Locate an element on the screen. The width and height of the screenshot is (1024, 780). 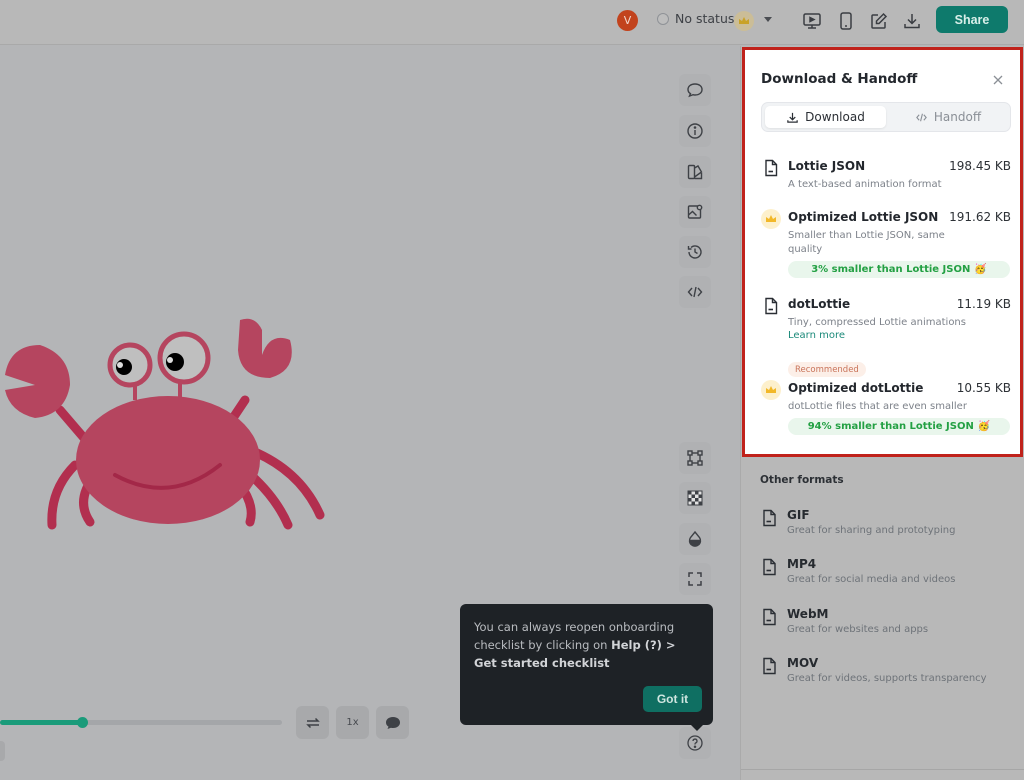
status-dropdown-caret-icon is located at coordinates (768, 19).